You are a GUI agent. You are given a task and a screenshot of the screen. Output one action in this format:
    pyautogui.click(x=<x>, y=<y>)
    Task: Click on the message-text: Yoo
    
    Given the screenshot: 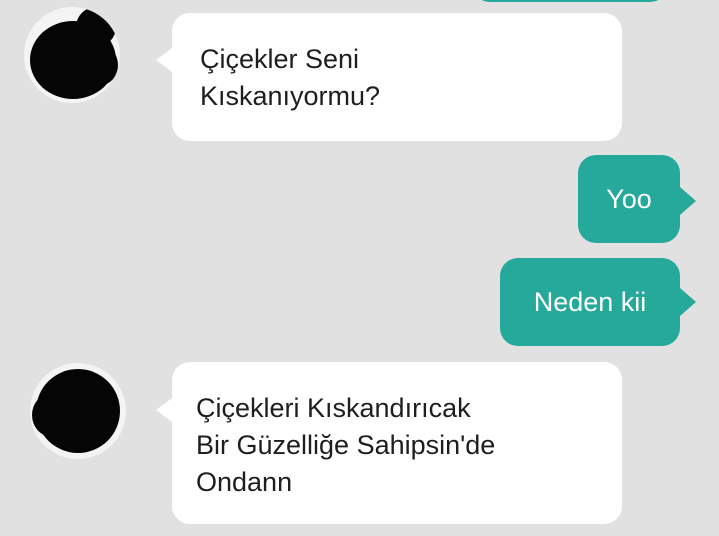 What is the action you would take?
    pyautogui.click(x=629, y=198)
    